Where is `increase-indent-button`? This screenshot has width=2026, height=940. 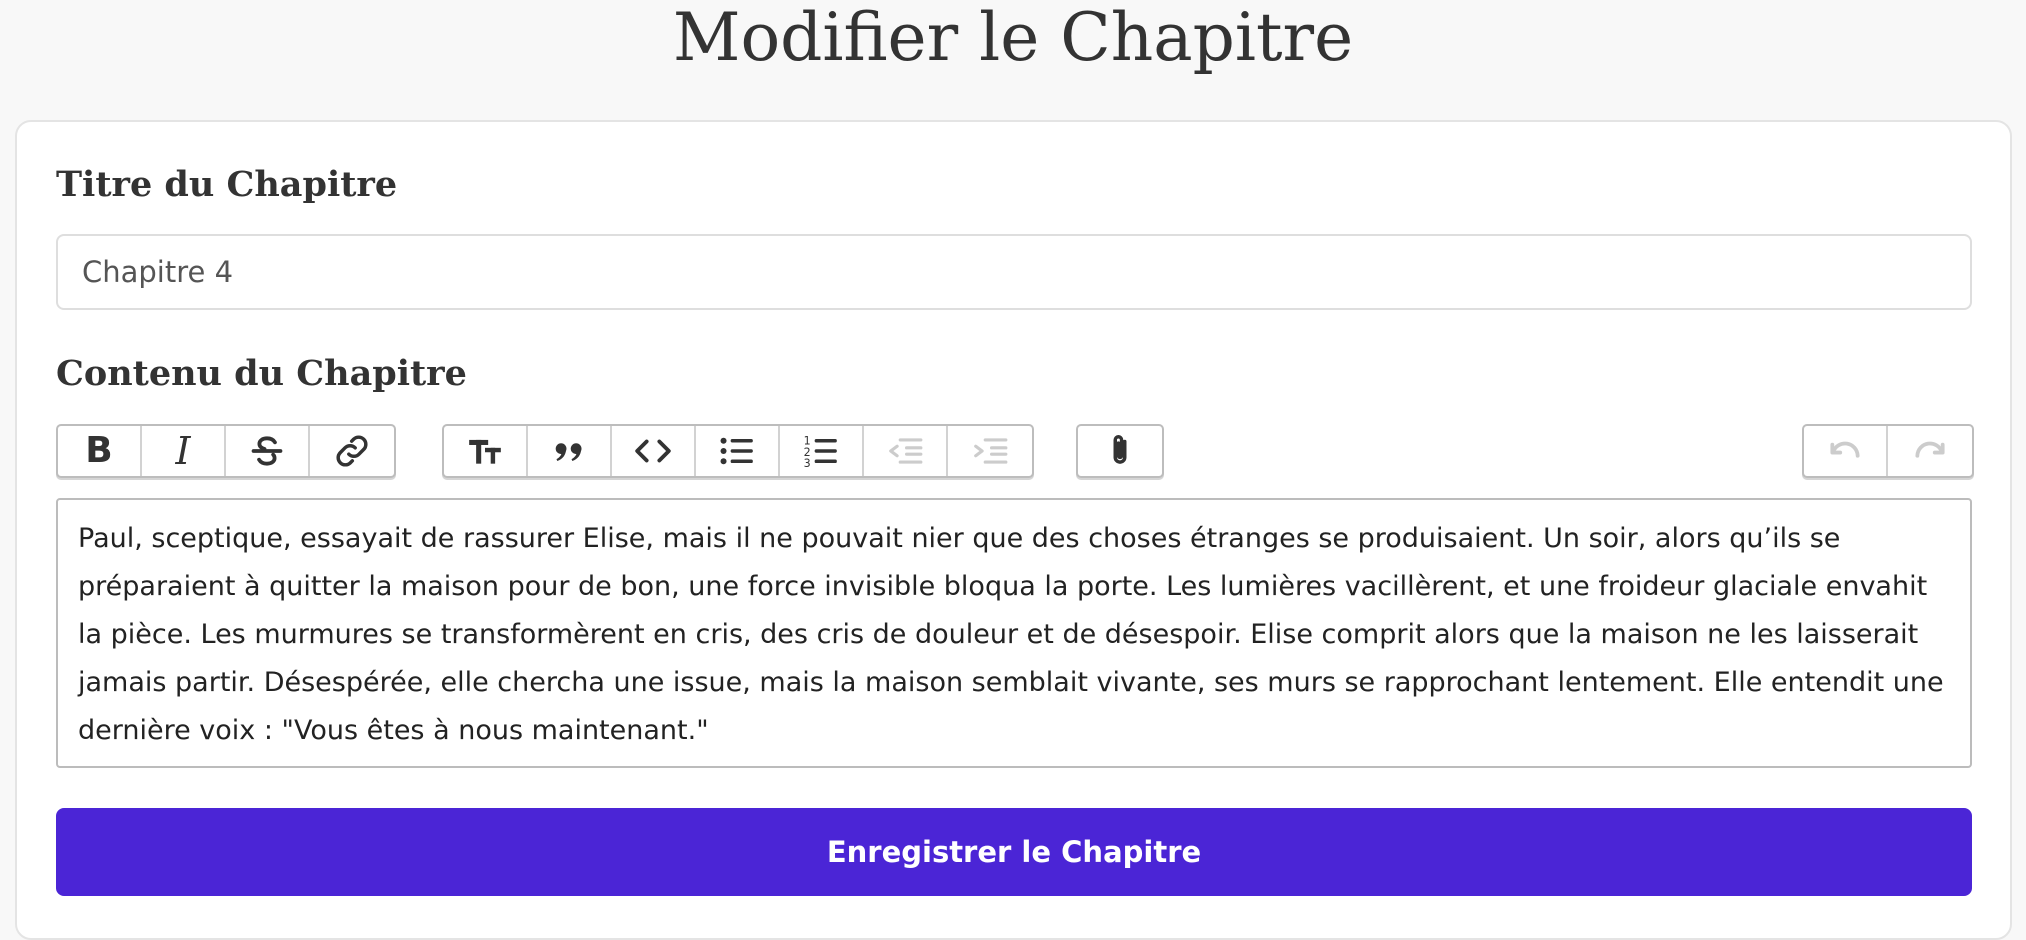 increase-indent-button is located at coordinates (990, 451).